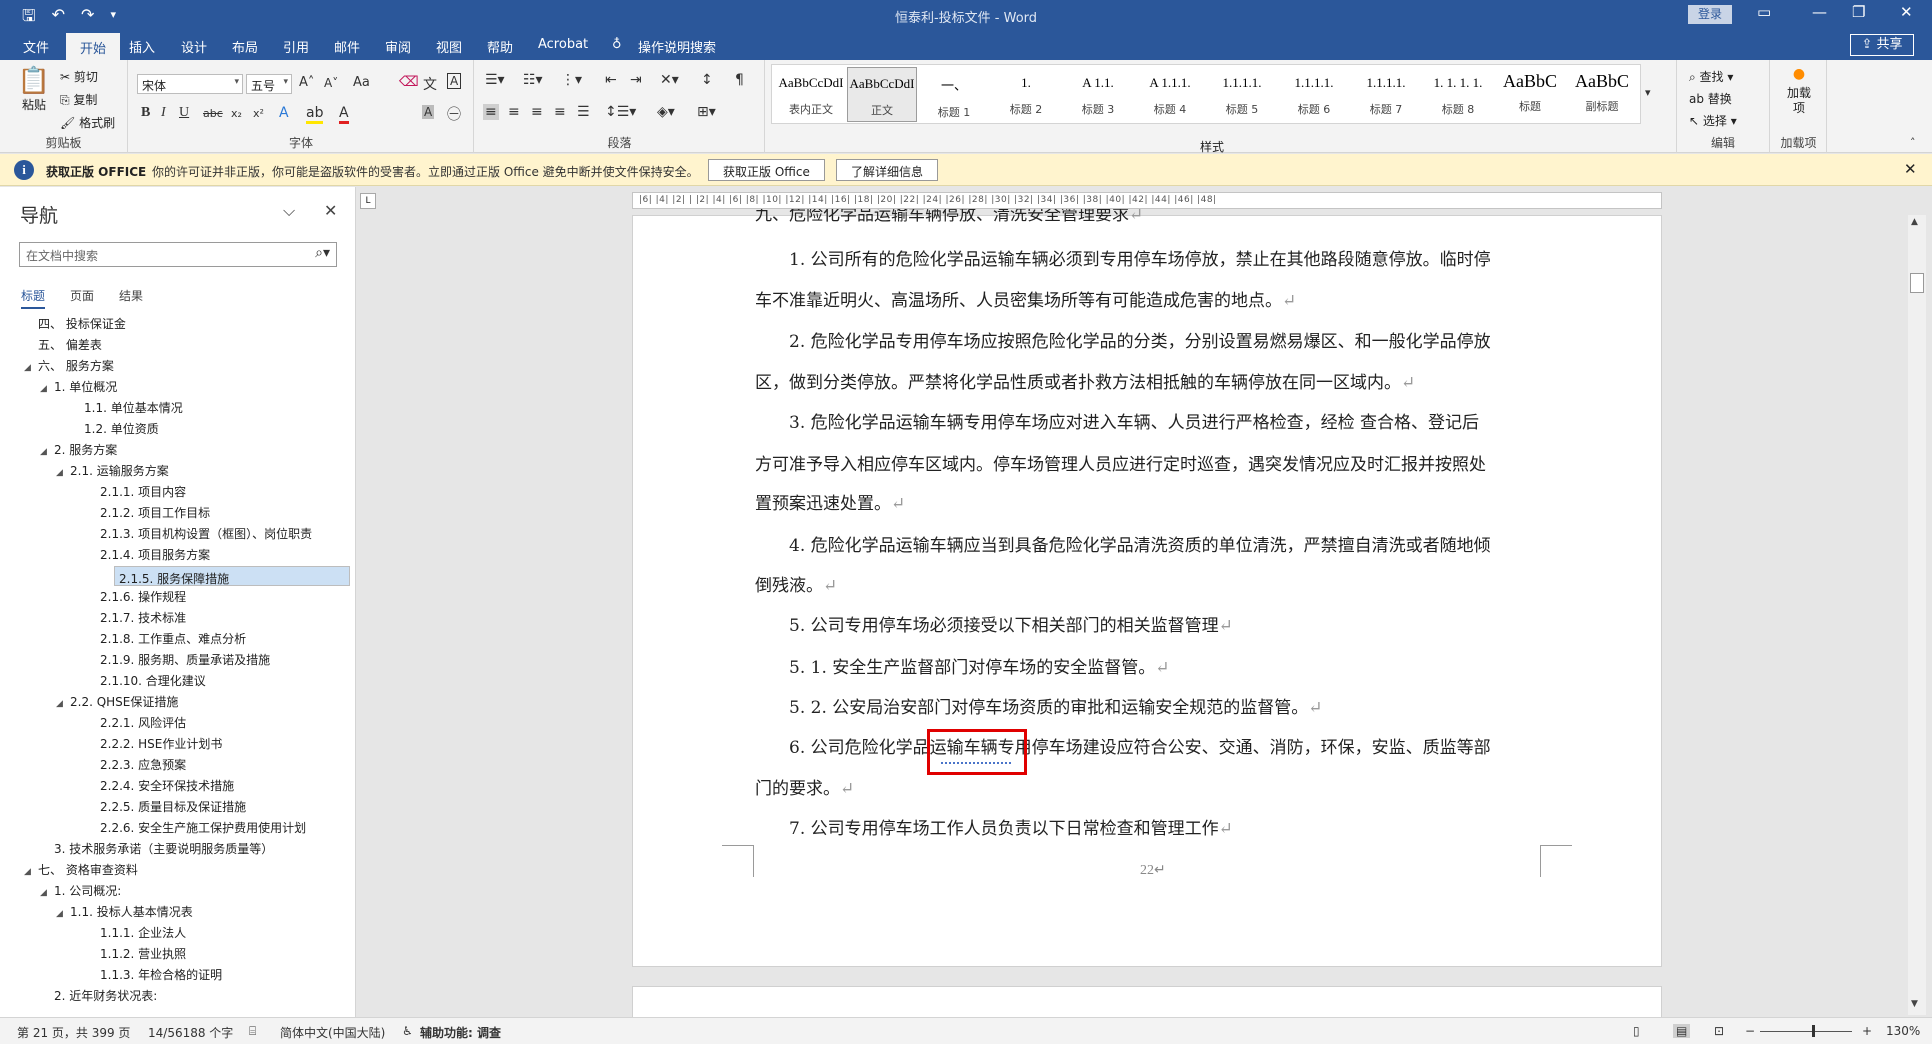  Describe the element at coordinates (796, 583) in the screenshot. I see `document-line: 倒残液。↵` at that location.